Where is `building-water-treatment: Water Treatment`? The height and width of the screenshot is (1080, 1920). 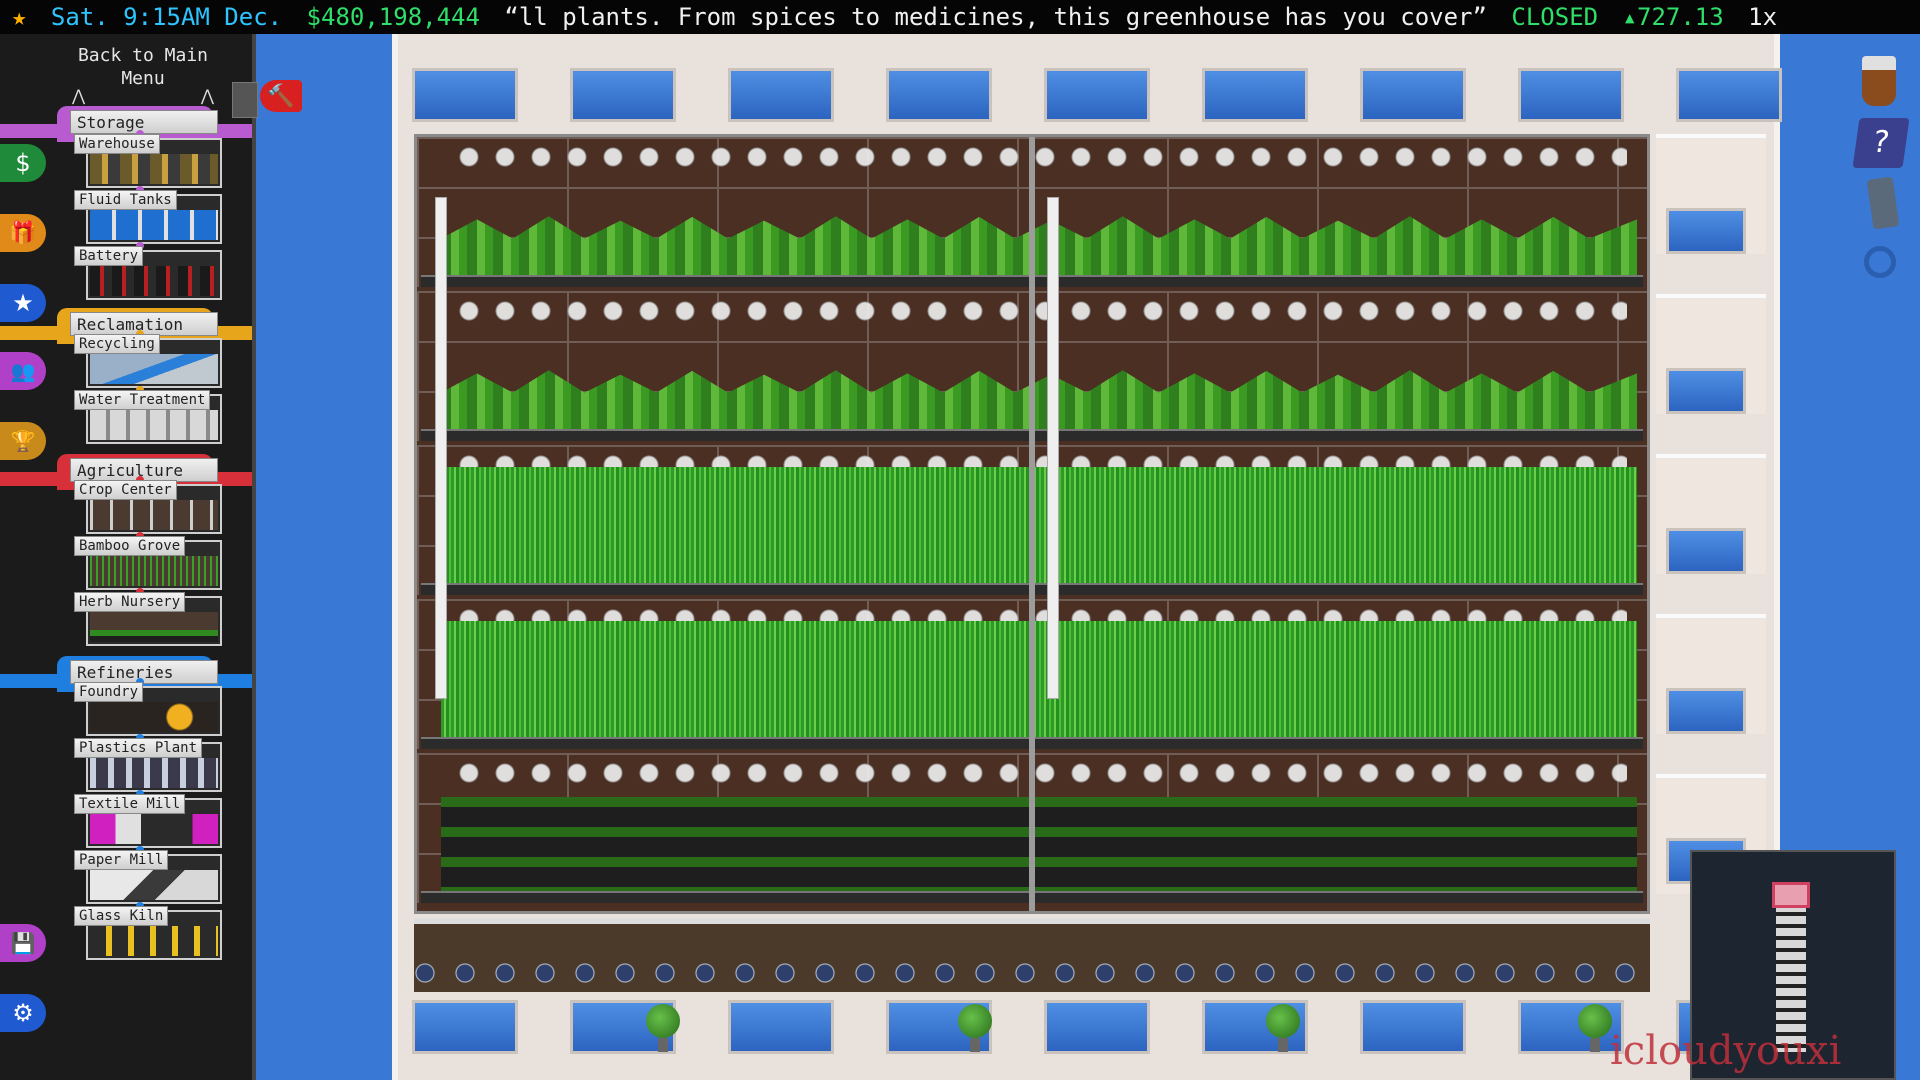
building-water-treatment: Water Treatment is located at coordinates (154, 419).